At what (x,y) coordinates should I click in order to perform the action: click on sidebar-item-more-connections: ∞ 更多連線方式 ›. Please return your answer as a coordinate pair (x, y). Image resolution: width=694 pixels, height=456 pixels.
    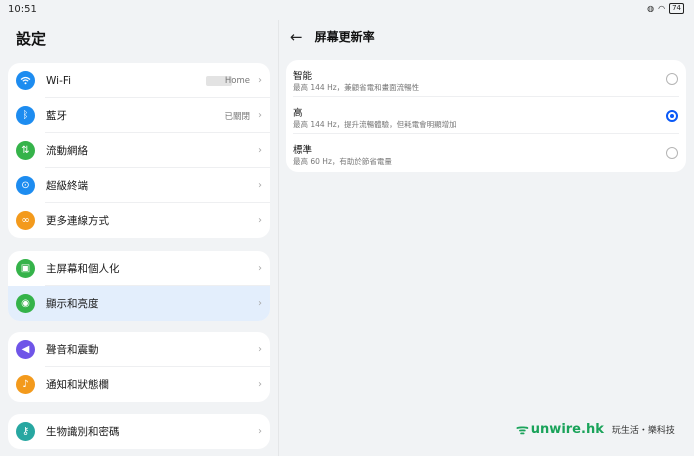
    Looking at the image, I should click on (139, 220).